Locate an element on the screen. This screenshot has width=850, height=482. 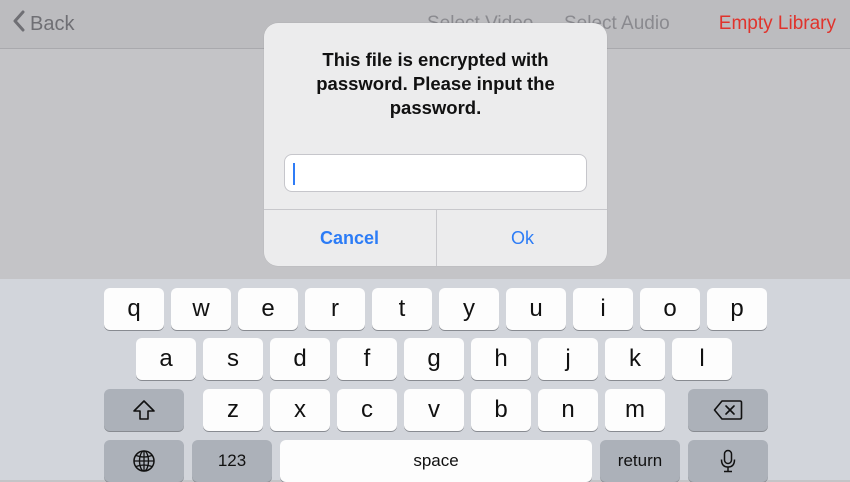
key-w: w is located at coordinates (201, 309).